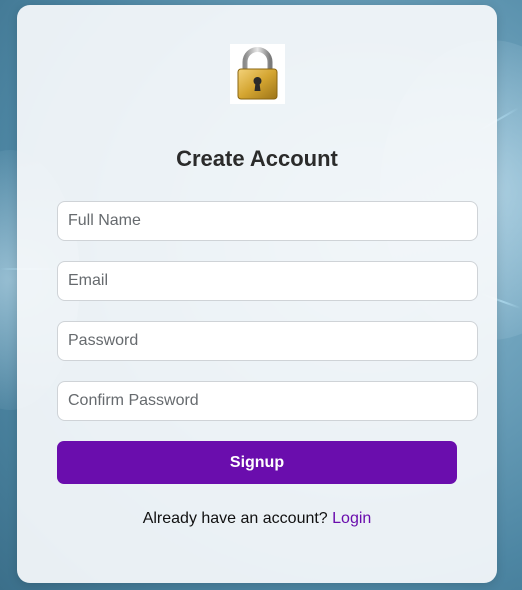  I want to click on login-prompt: Already have an account? Login, so click(257, 519).